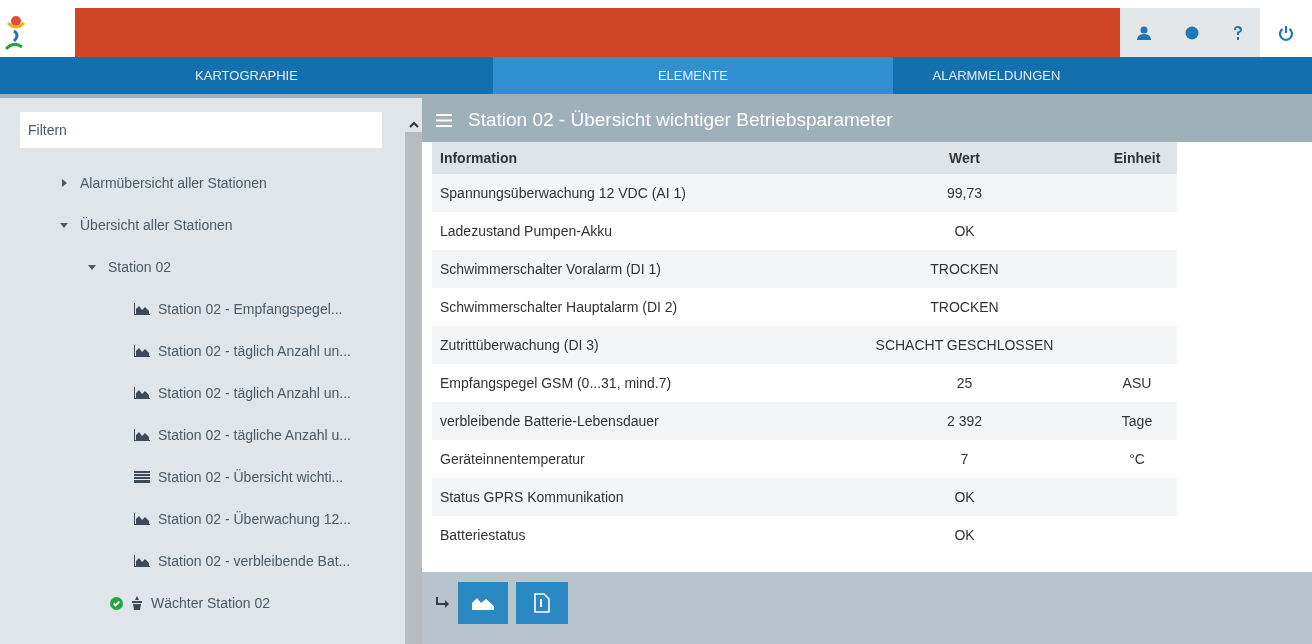 This screenshot has width=1312, height=644. I want to click on table-cell: Schwimmerschalter Voralarm (DI 1), so click(550, 268).